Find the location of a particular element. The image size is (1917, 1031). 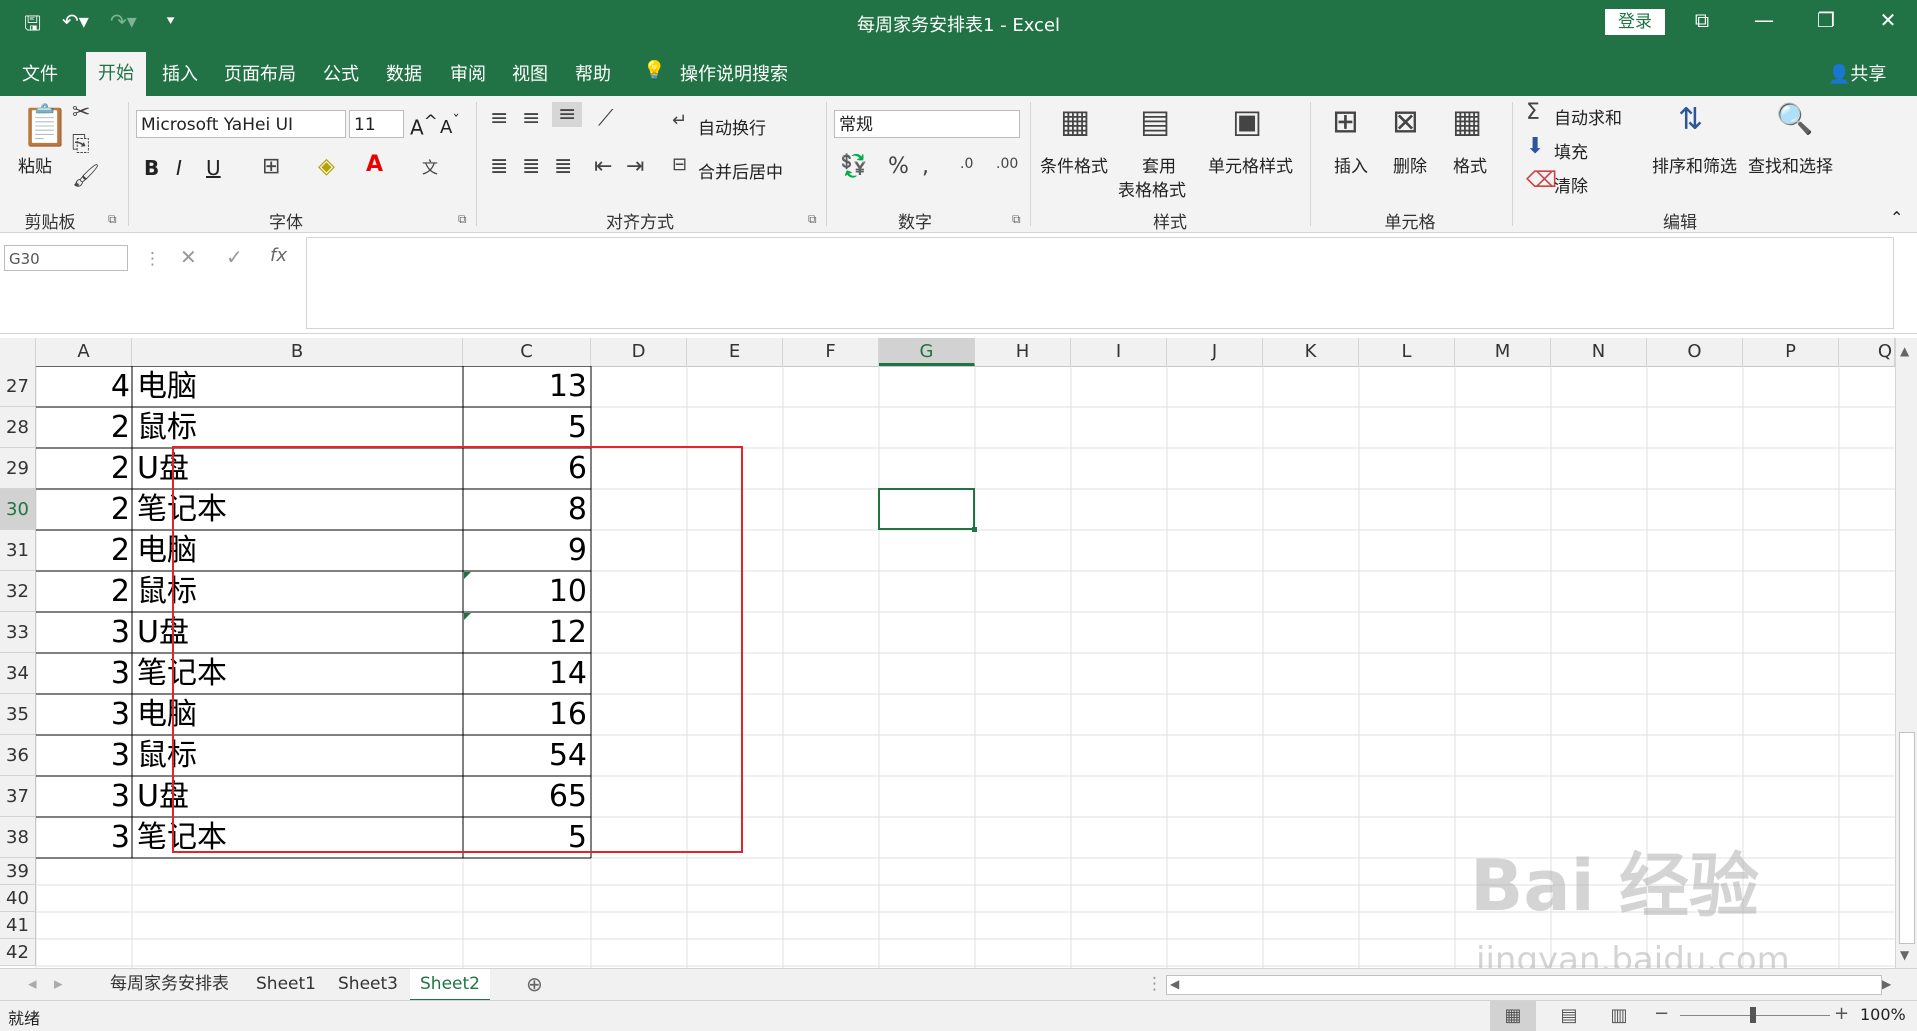

column-header: N is located at coordinates (1599, 352).